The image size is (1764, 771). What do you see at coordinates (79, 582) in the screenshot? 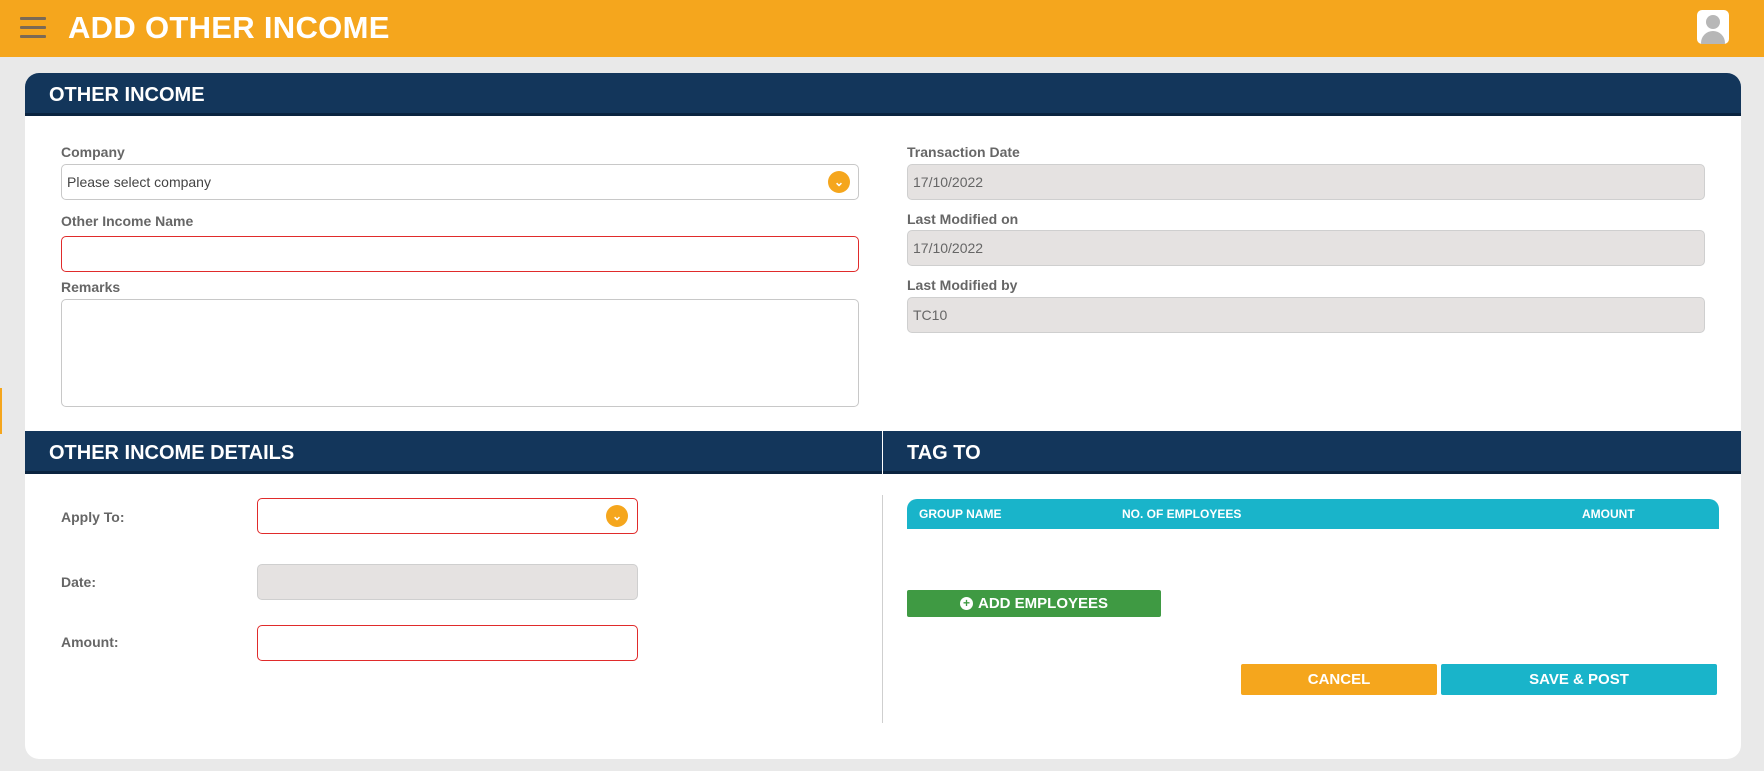
I see `date-label: Date:` at bounding box center [79, 582].